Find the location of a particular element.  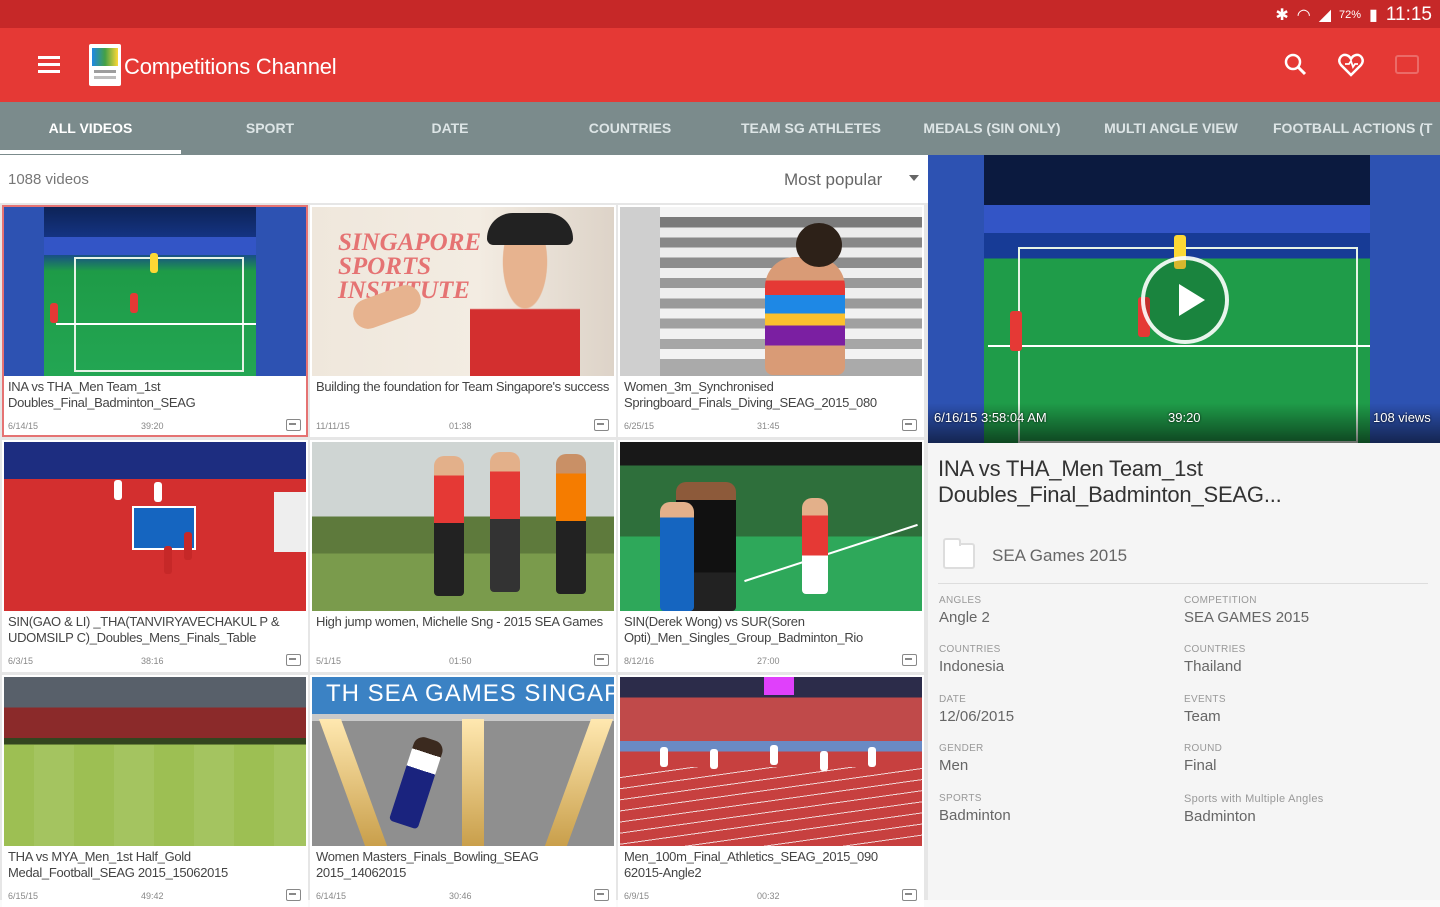

field-round: ROUND Final is located at coordinates (1203, 758).